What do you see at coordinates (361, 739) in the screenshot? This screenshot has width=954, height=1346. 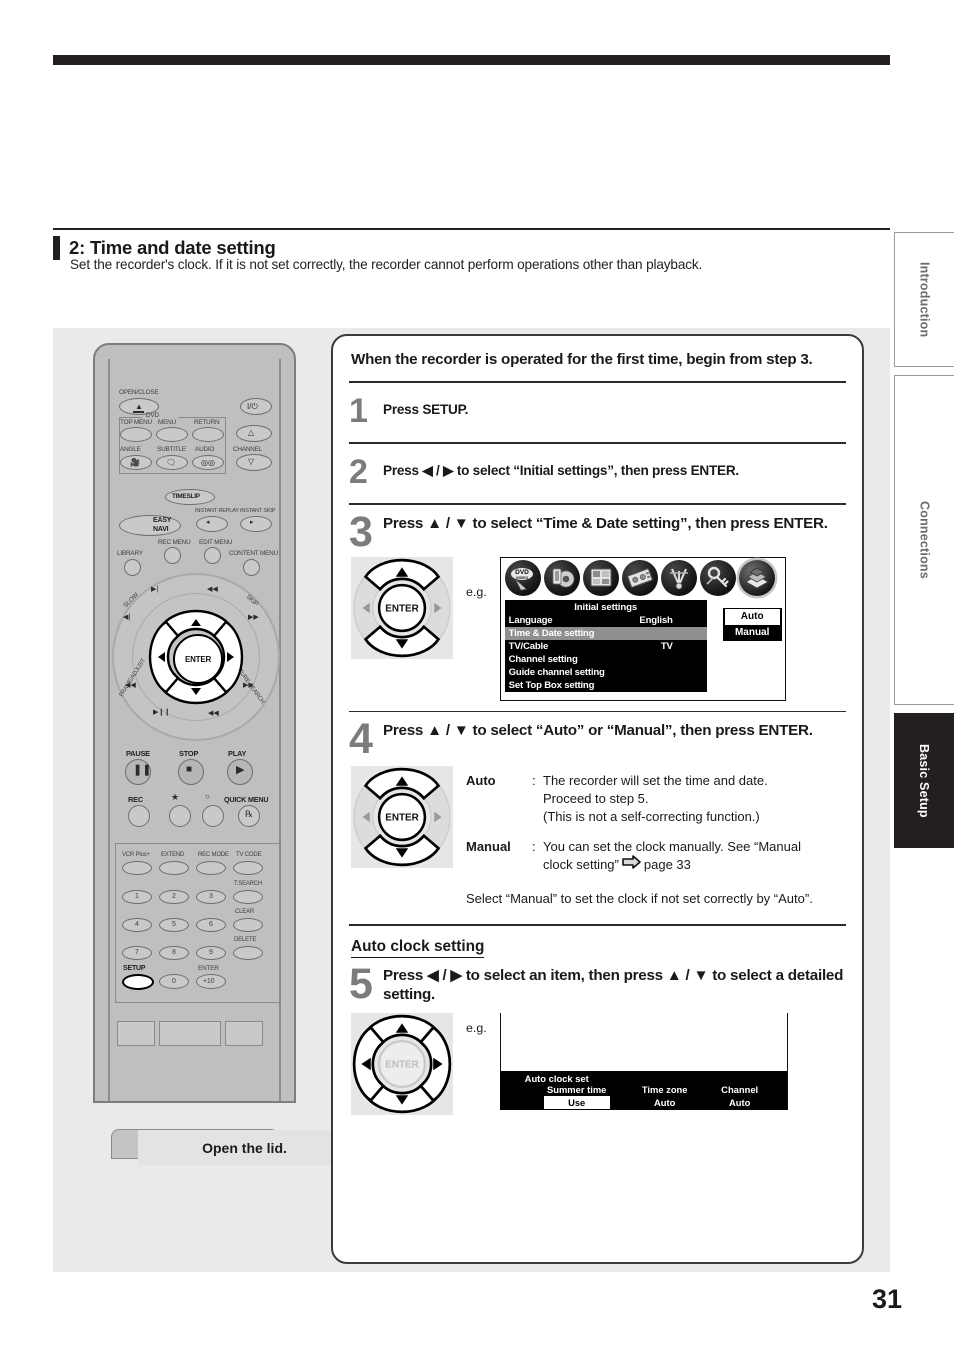 I see `step-4-number: 4` at bounding box center [361, 739].